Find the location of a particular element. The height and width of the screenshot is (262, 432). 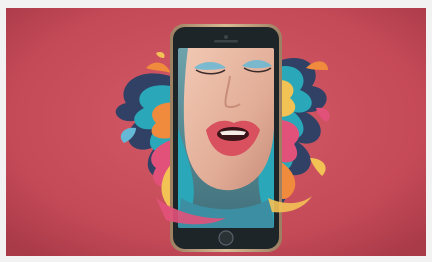

camera-dot is located at coordinates (226, 37).